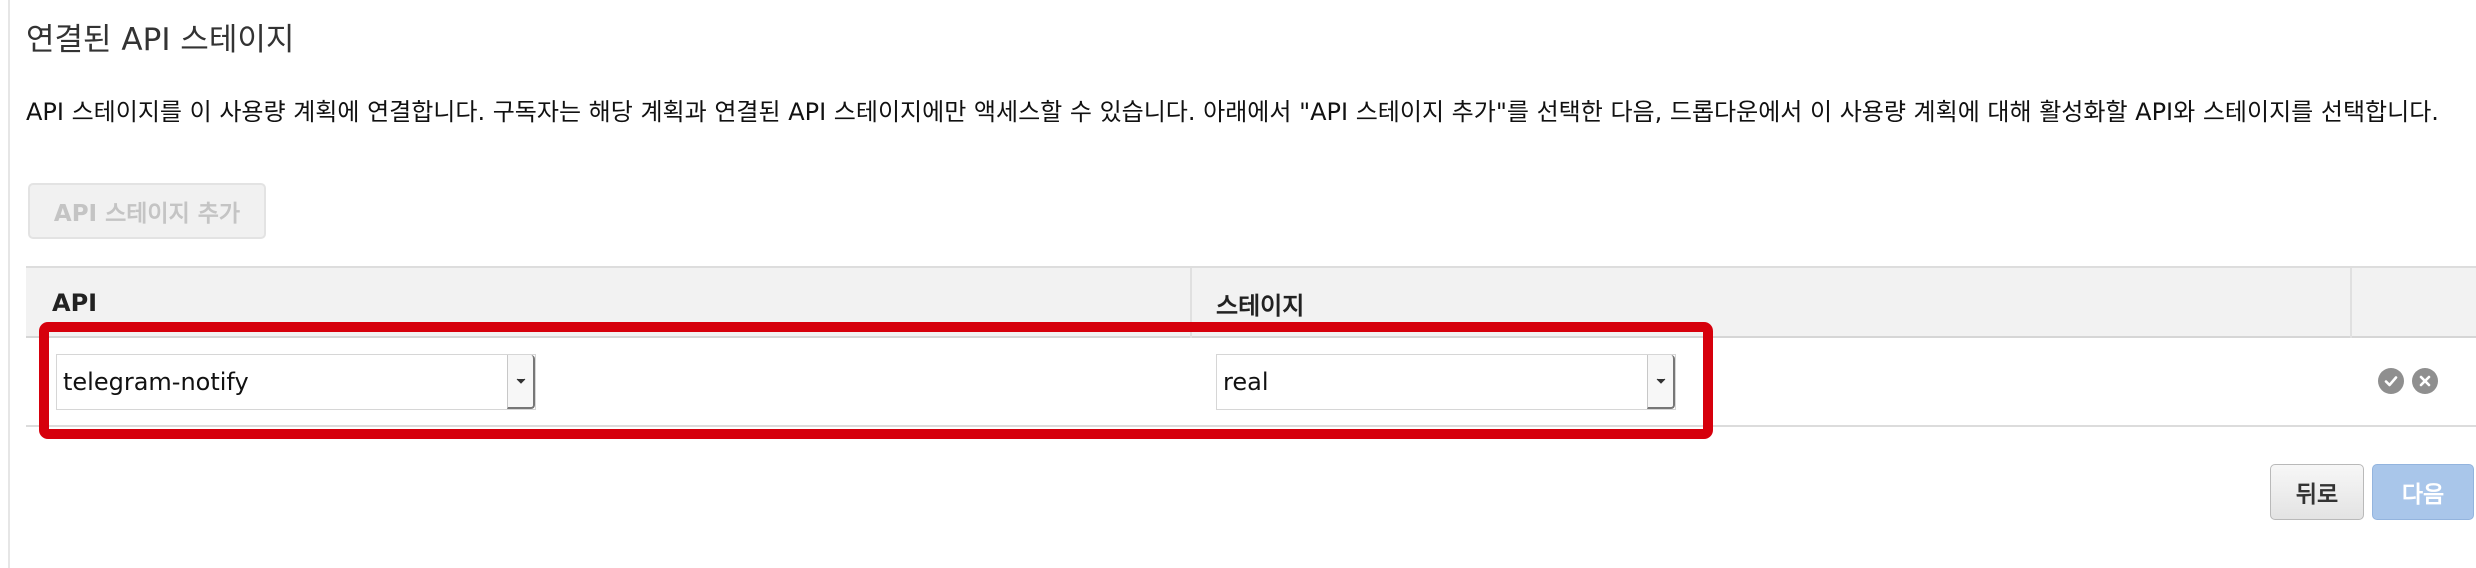 This screenshot has height=568, width=2476. Describe the element at coordinates (2425, 381) in the screenshot. I see `close-circle-icon` at that location.